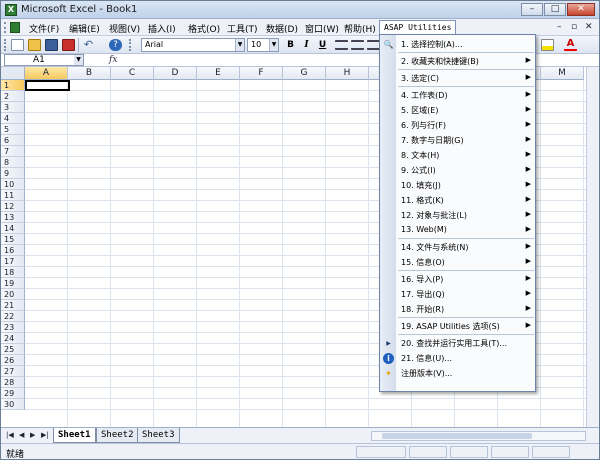 Image resolution: width=600 pixels, height=460 pixels. I want to click on asap-menu-item-9: 9. 公式(I) ▶, so click(457, 170).